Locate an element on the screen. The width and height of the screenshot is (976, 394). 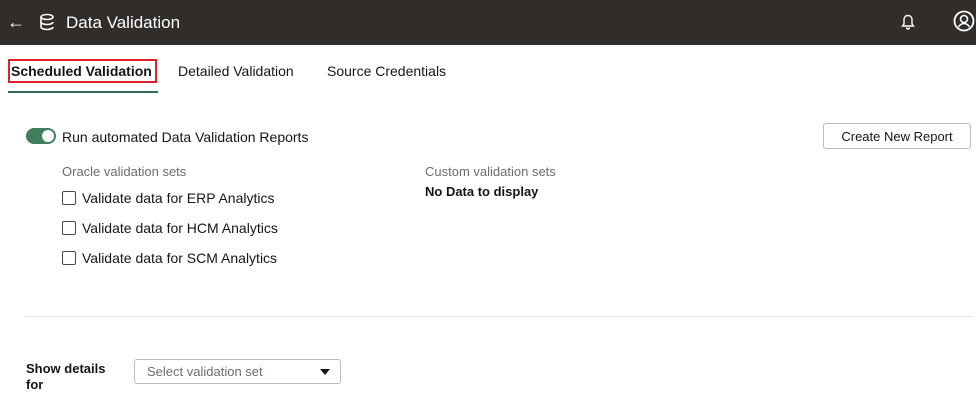
show-details-label: Show details for is located at coordinates (66, 376).